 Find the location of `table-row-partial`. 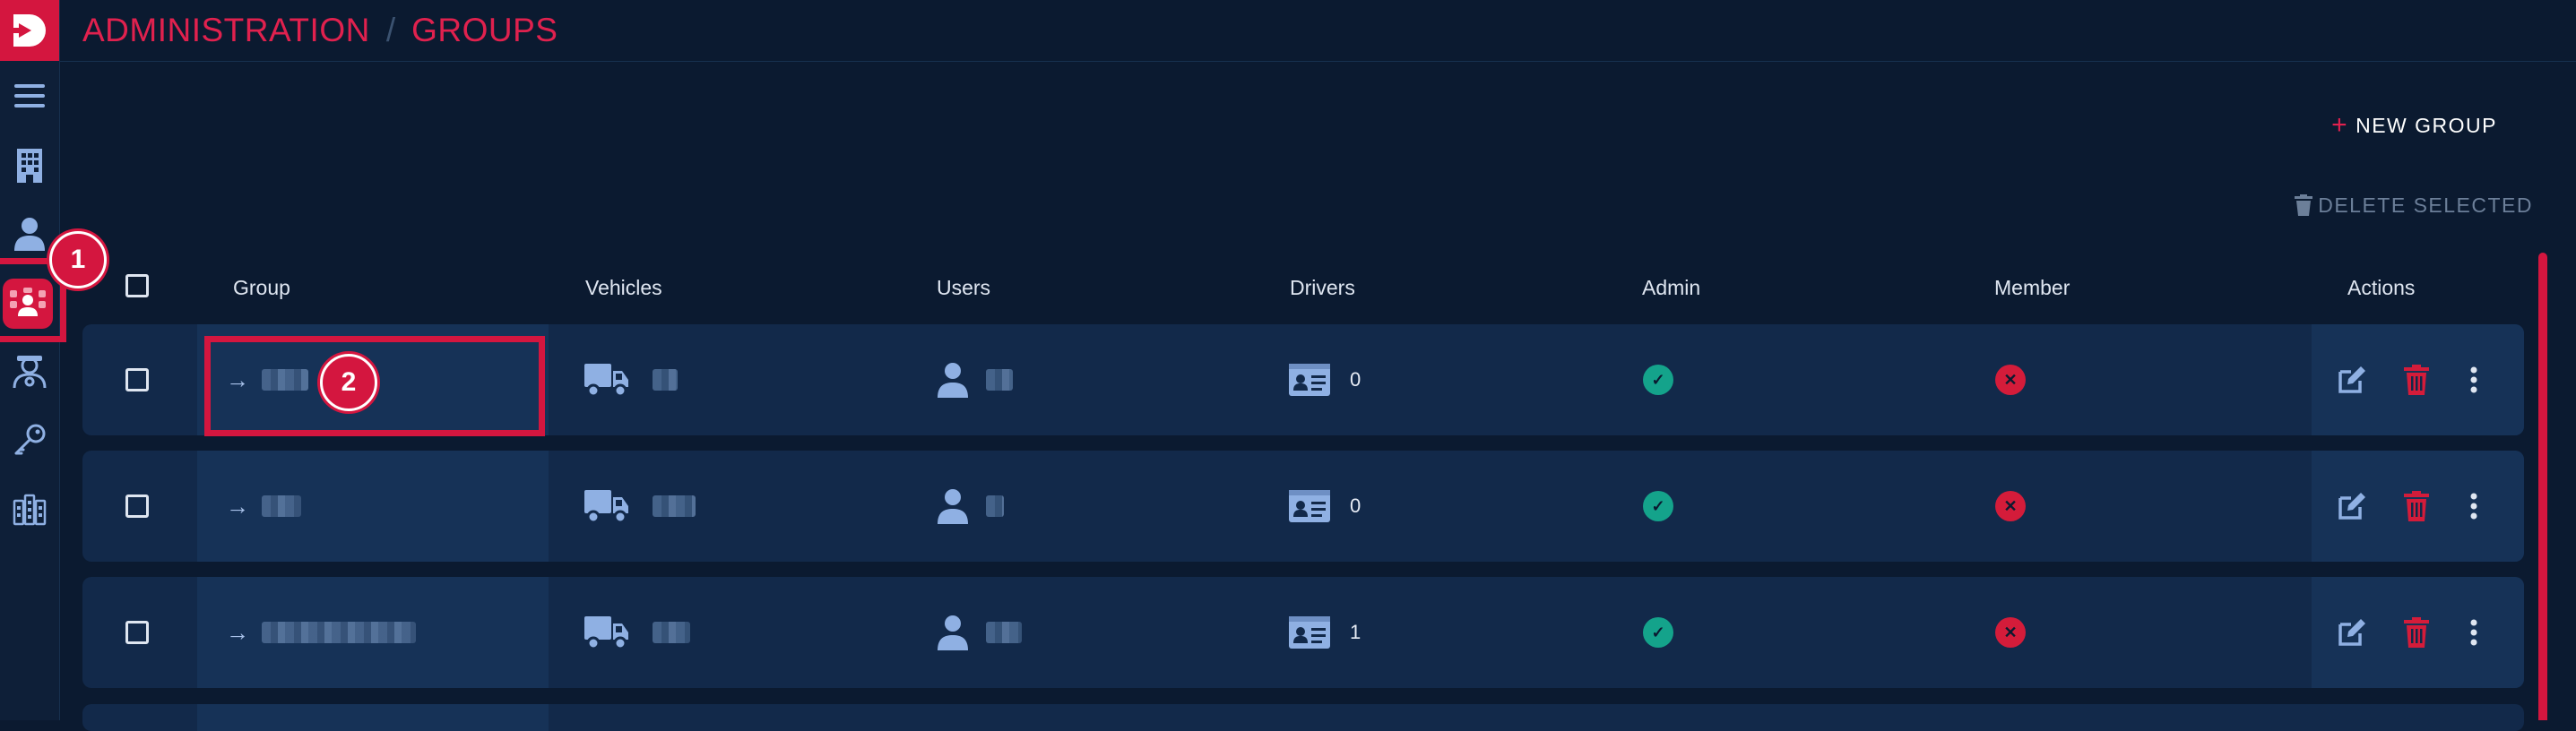

table-row-partial is located at coordinates (1303, 717).